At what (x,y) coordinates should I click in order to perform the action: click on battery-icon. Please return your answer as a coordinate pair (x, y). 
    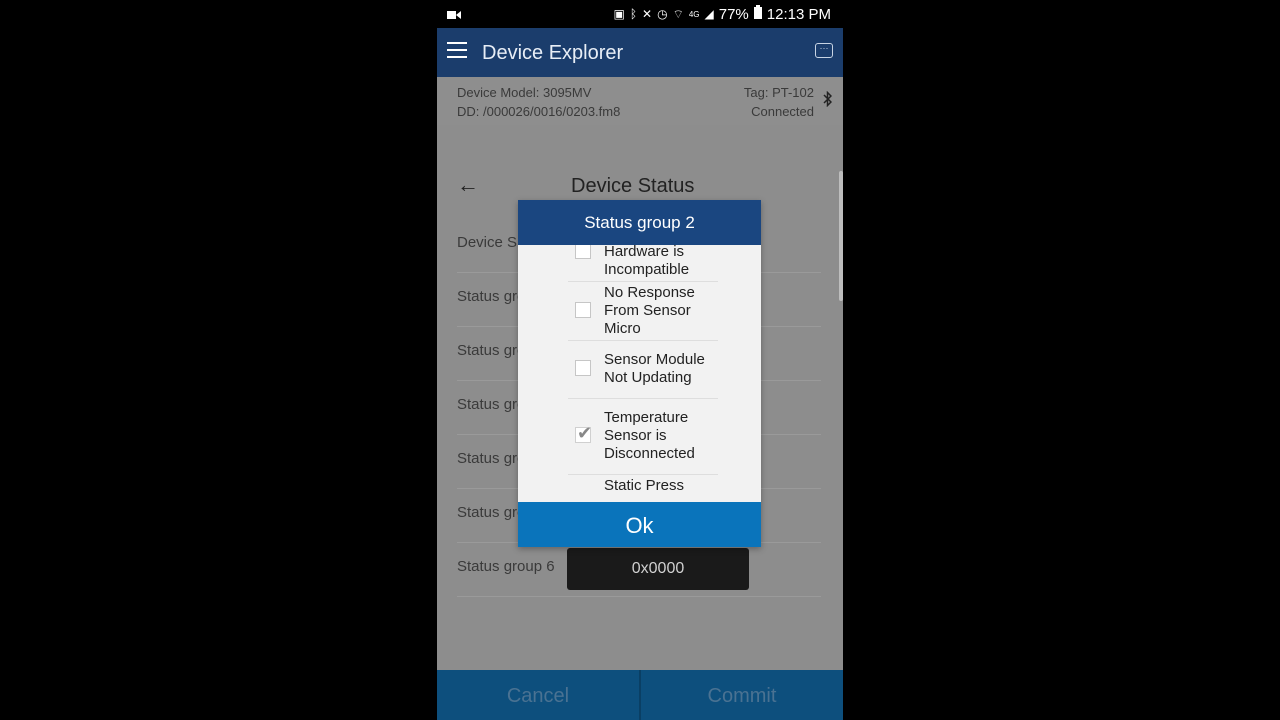
    Looking at the image, I should click on (757, 14).